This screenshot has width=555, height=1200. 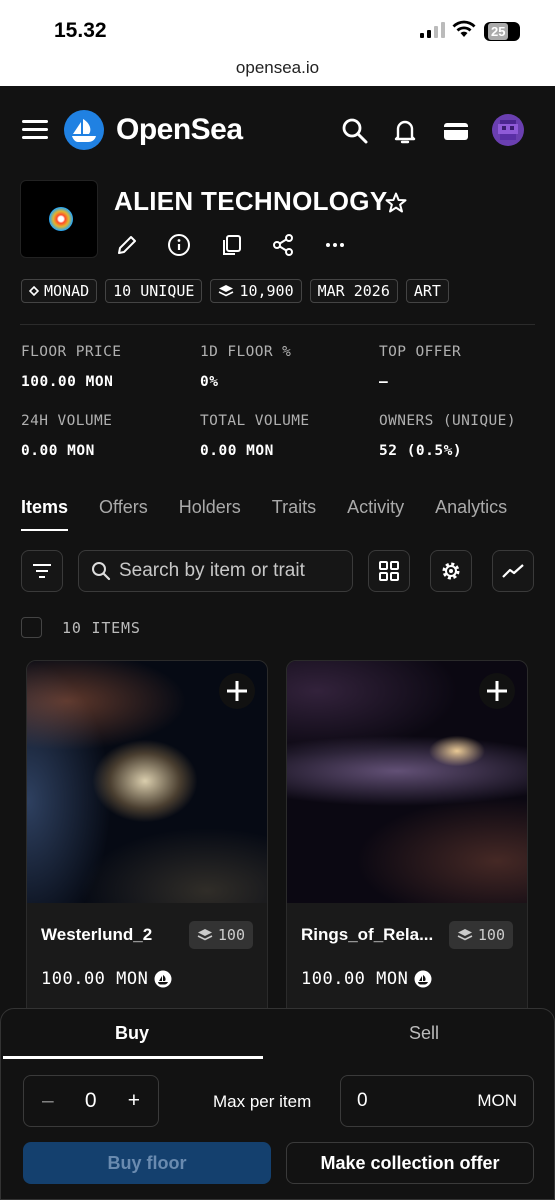 I want to click on tab-holders: Holders, so click(x=210, y=507).